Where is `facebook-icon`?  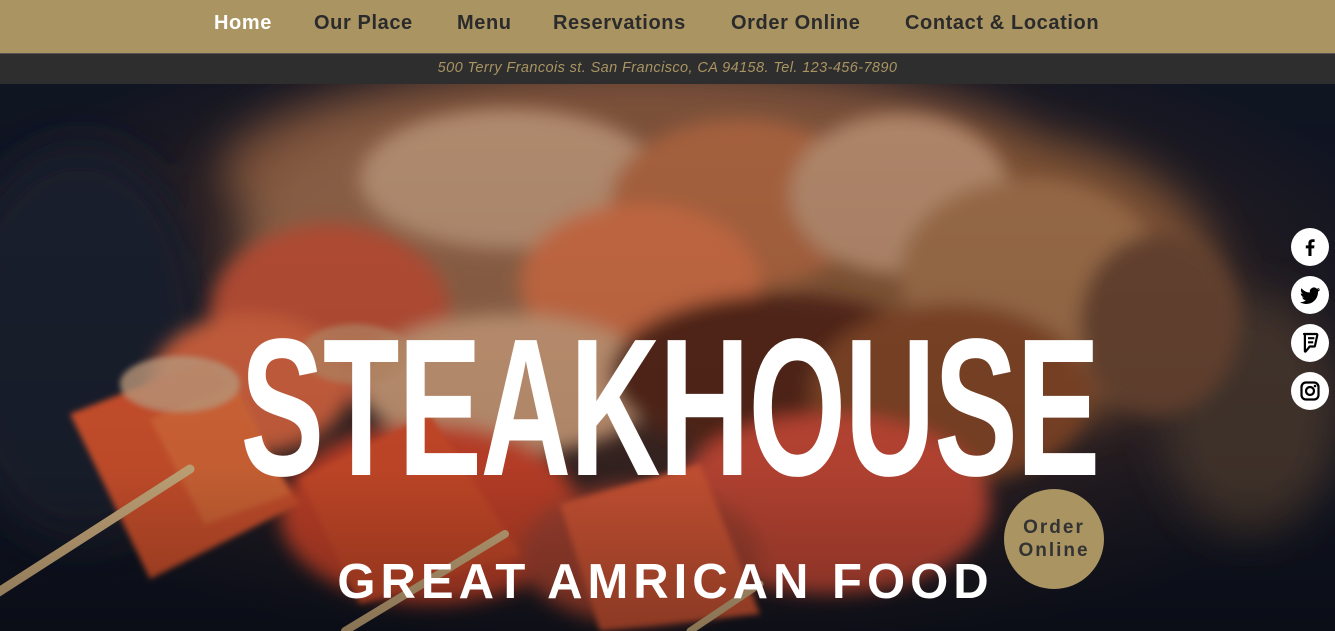 facebook-icon is located at coordinates (1310, 247).